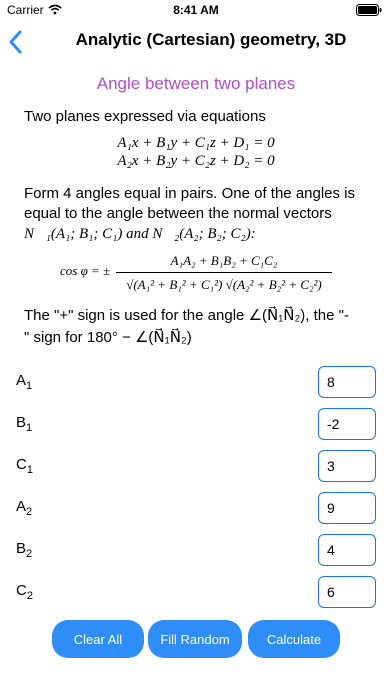  What do you see at coordinates (16, 46) in the screenshot?
I see `chevron-left-icon` at bounding box center [16, 46].